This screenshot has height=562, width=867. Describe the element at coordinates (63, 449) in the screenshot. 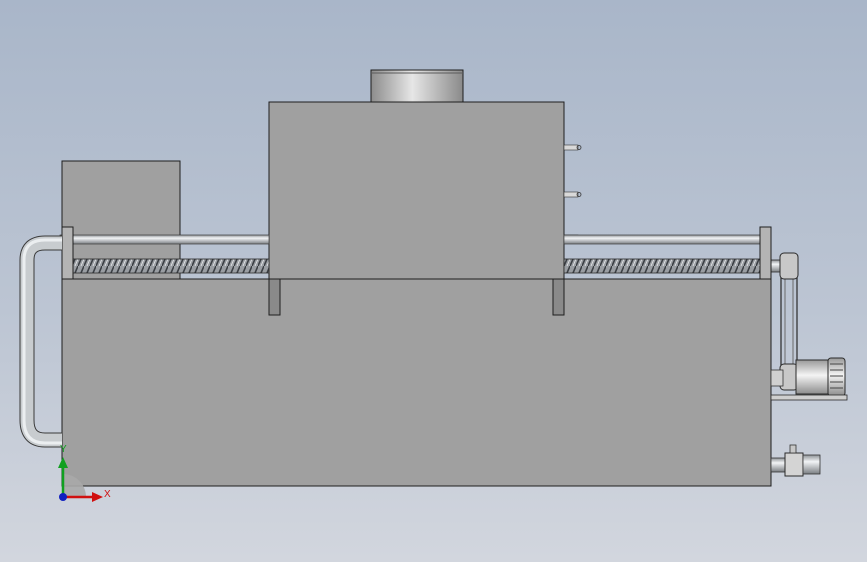

I see `y-axis-label: Y` at that location.